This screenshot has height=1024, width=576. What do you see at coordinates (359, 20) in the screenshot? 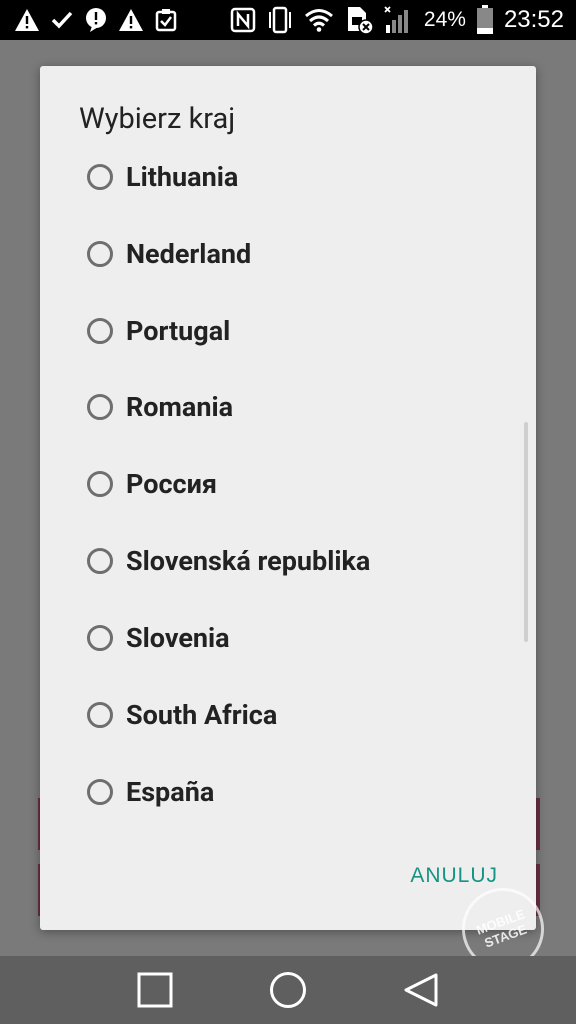
I see `sim-error-icon` at bounding box center [359, 20].